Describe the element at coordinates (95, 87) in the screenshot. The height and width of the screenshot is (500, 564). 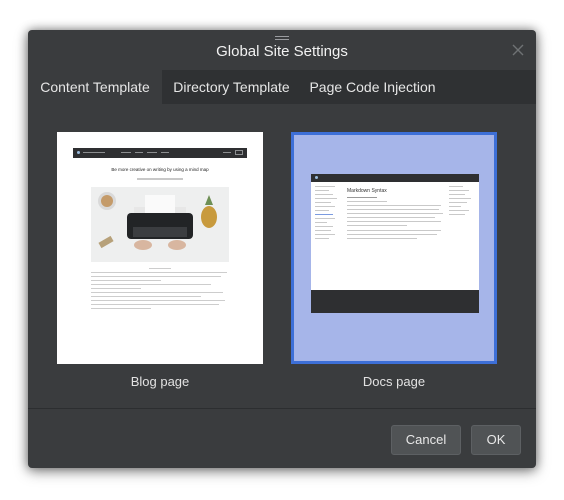
I see `tab-content-template: Content Template` at that location.